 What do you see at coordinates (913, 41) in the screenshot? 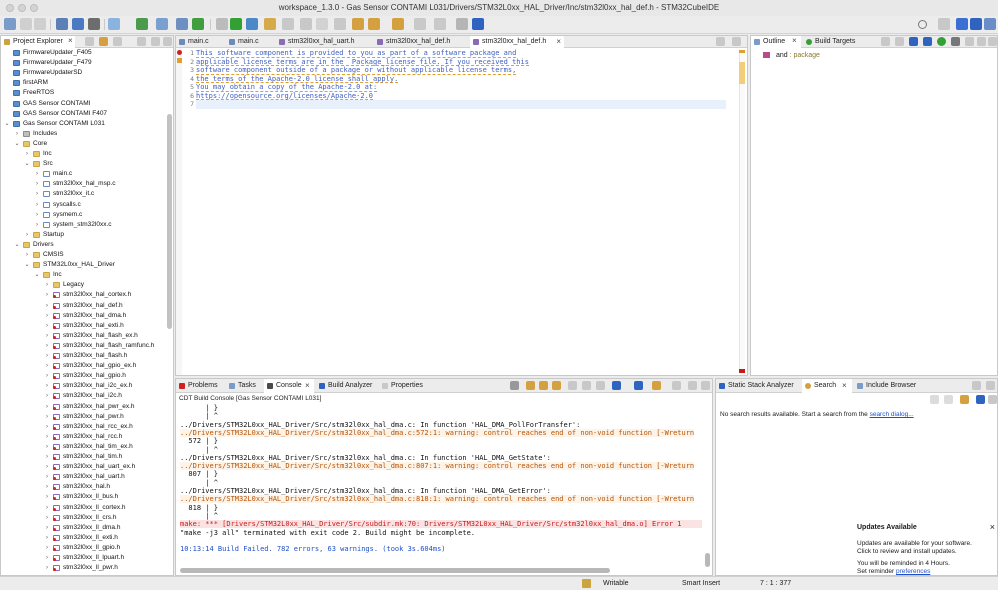
I see `hide-fields-icon` at bounding box center [913, 41].